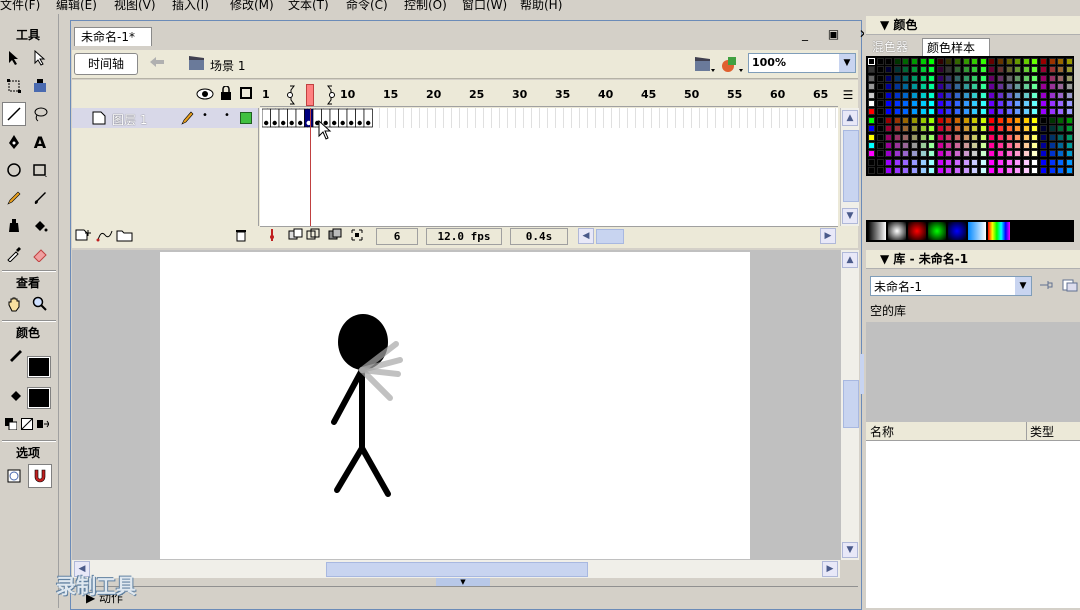 Image resolution: width=1080 pixels, height=610 pixels. I want to click on frame-ruler: 1 10 15 20 25 30 35 40 45 50 55 60 65, so click(549, 95).